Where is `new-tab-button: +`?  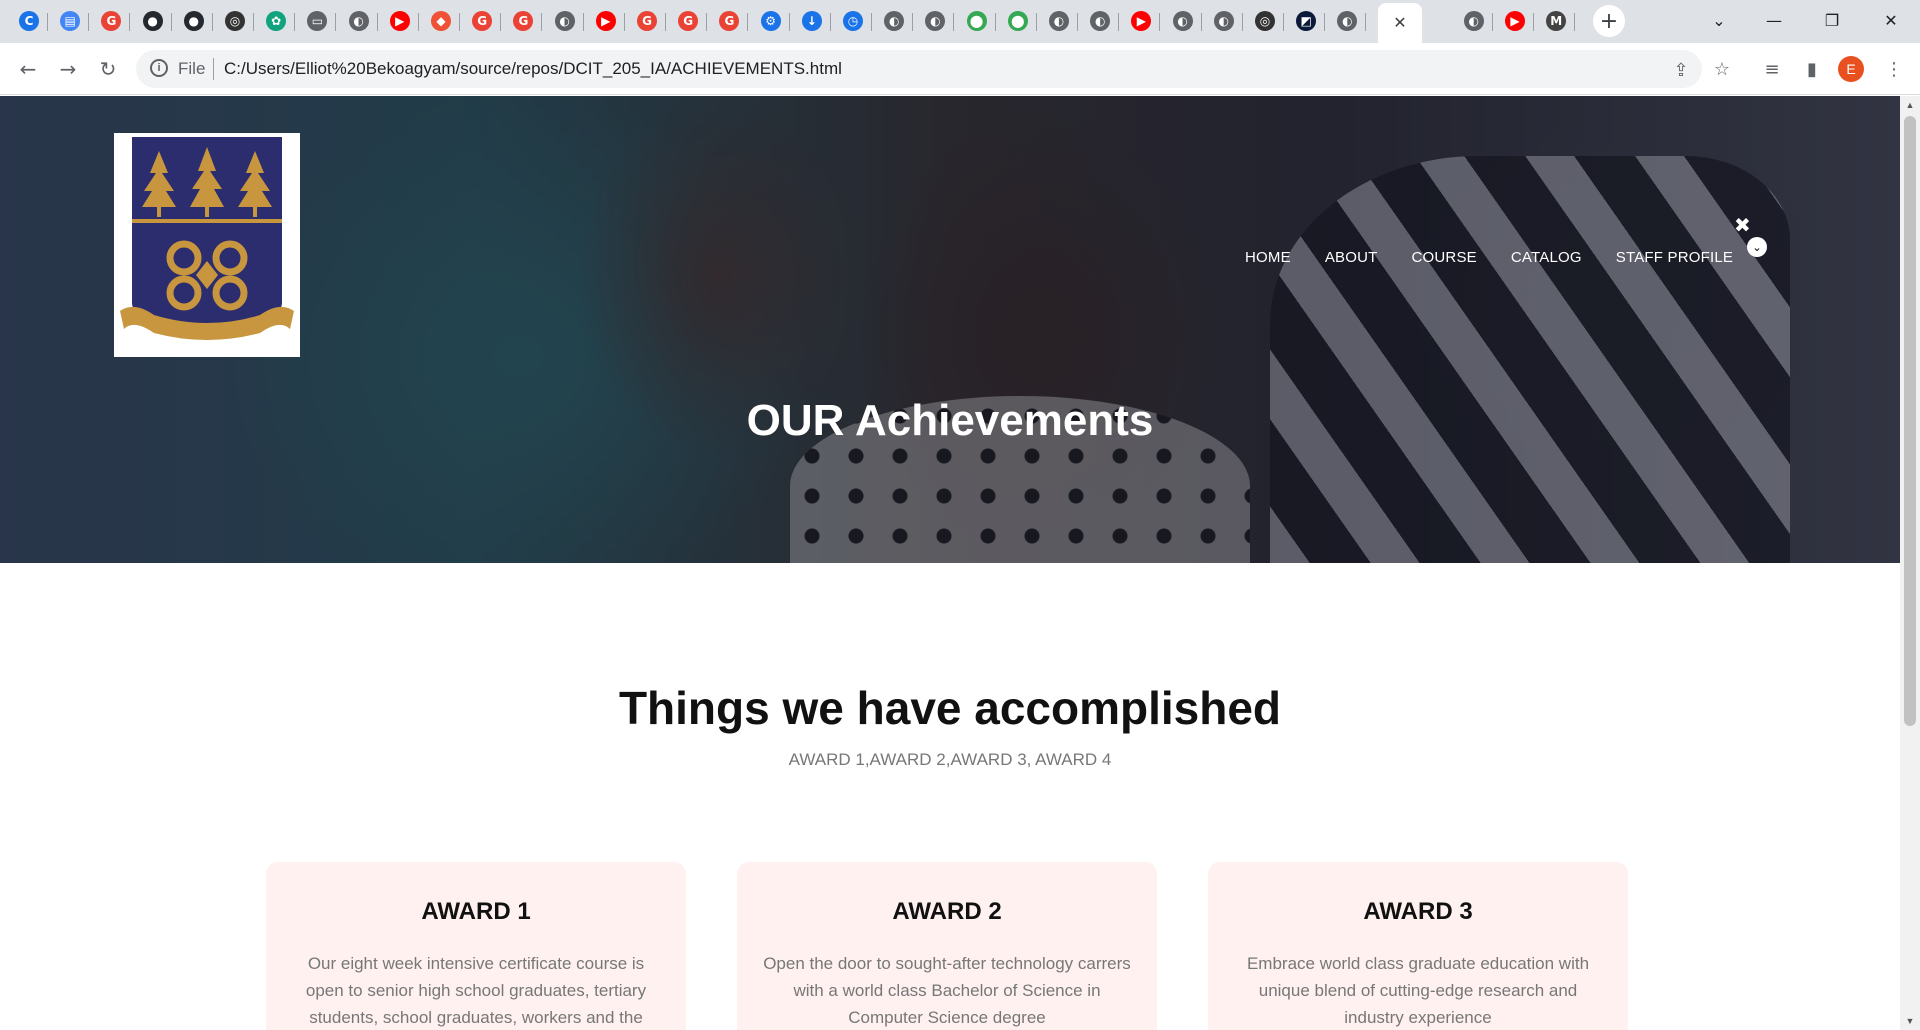
new-tab-button: + is located at coordinates (1609, 21).